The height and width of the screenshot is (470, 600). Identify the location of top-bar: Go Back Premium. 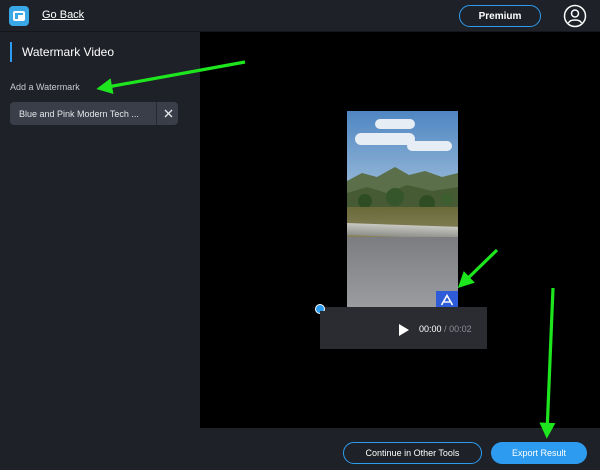
(300, 16).